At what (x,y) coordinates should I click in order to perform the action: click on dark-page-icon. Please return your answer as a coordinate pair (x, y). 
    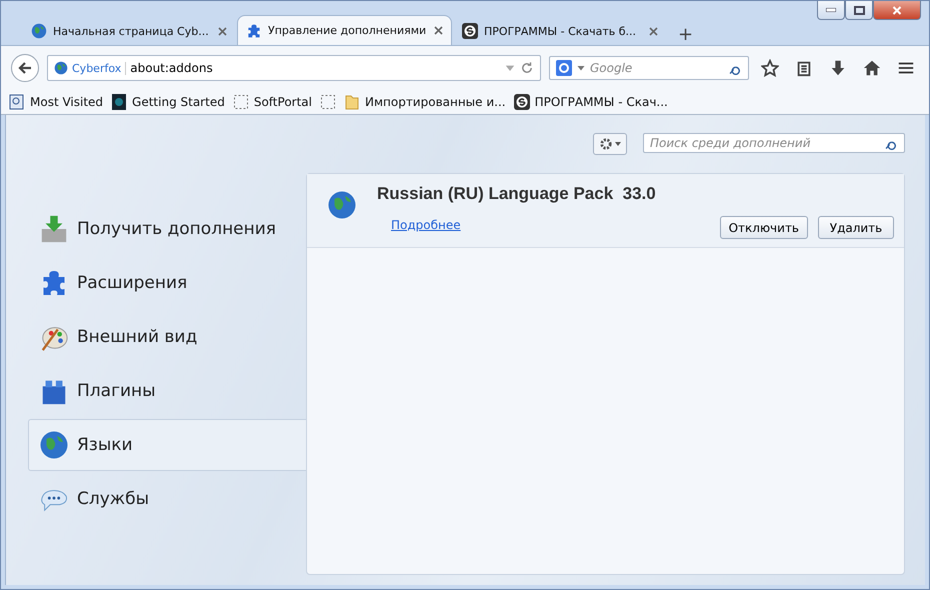
    Looking at the image, I should click on (119, 102).